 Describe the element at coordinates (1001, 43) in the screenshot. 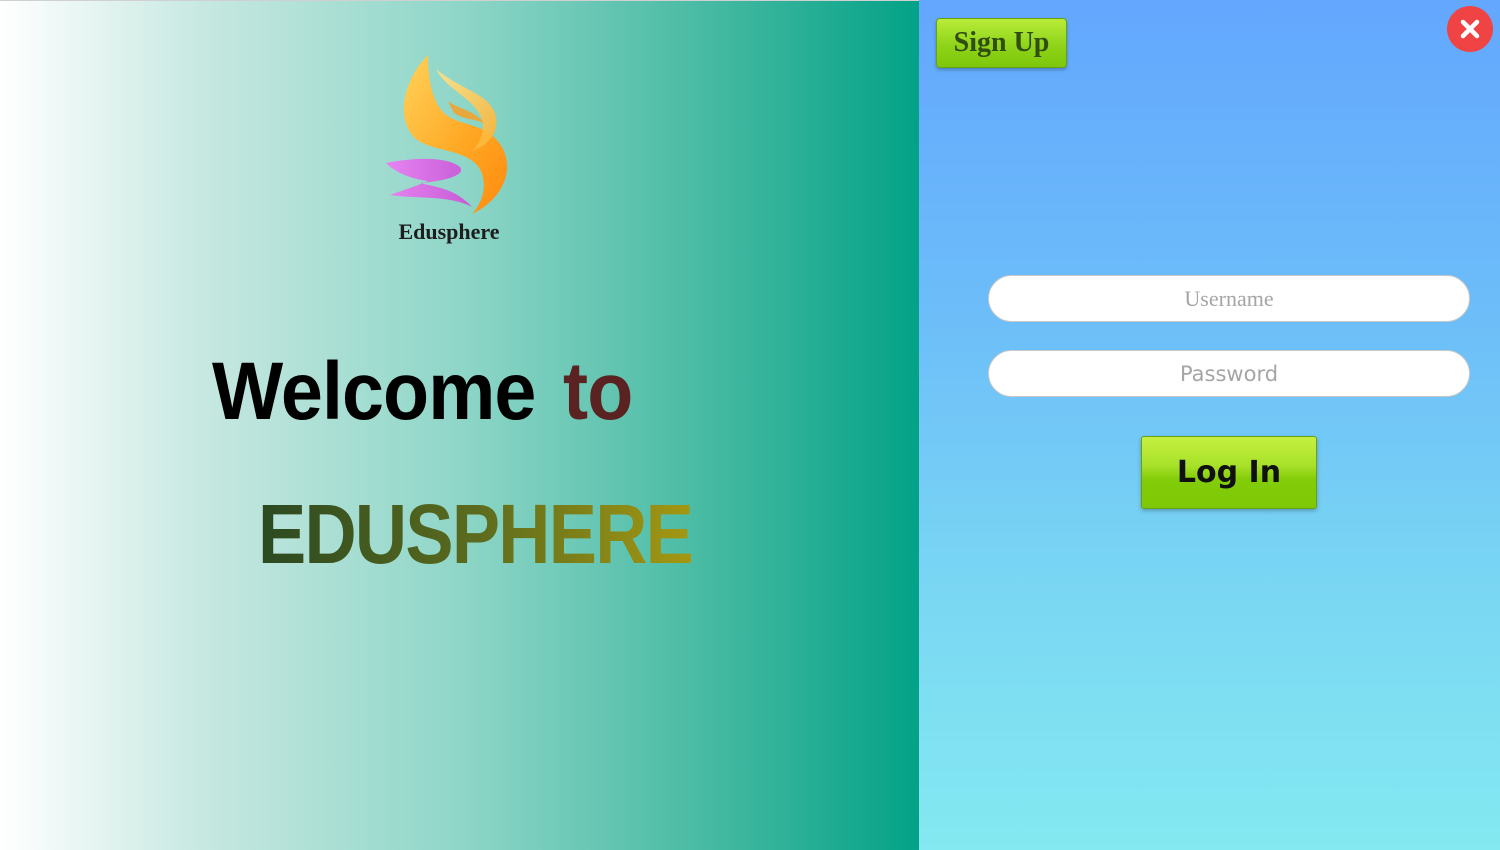

I see `signup-button: Sign Up` at that location.